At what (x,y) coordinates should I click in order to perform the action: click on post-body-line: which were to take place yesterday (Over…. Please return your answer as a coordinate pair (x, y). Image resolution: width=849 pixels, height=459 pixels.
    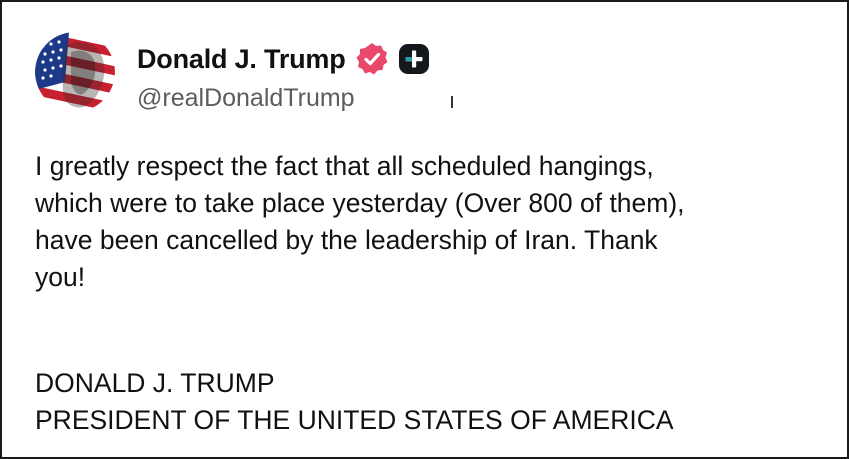
    Looking at the image, I should click on (360, 203).